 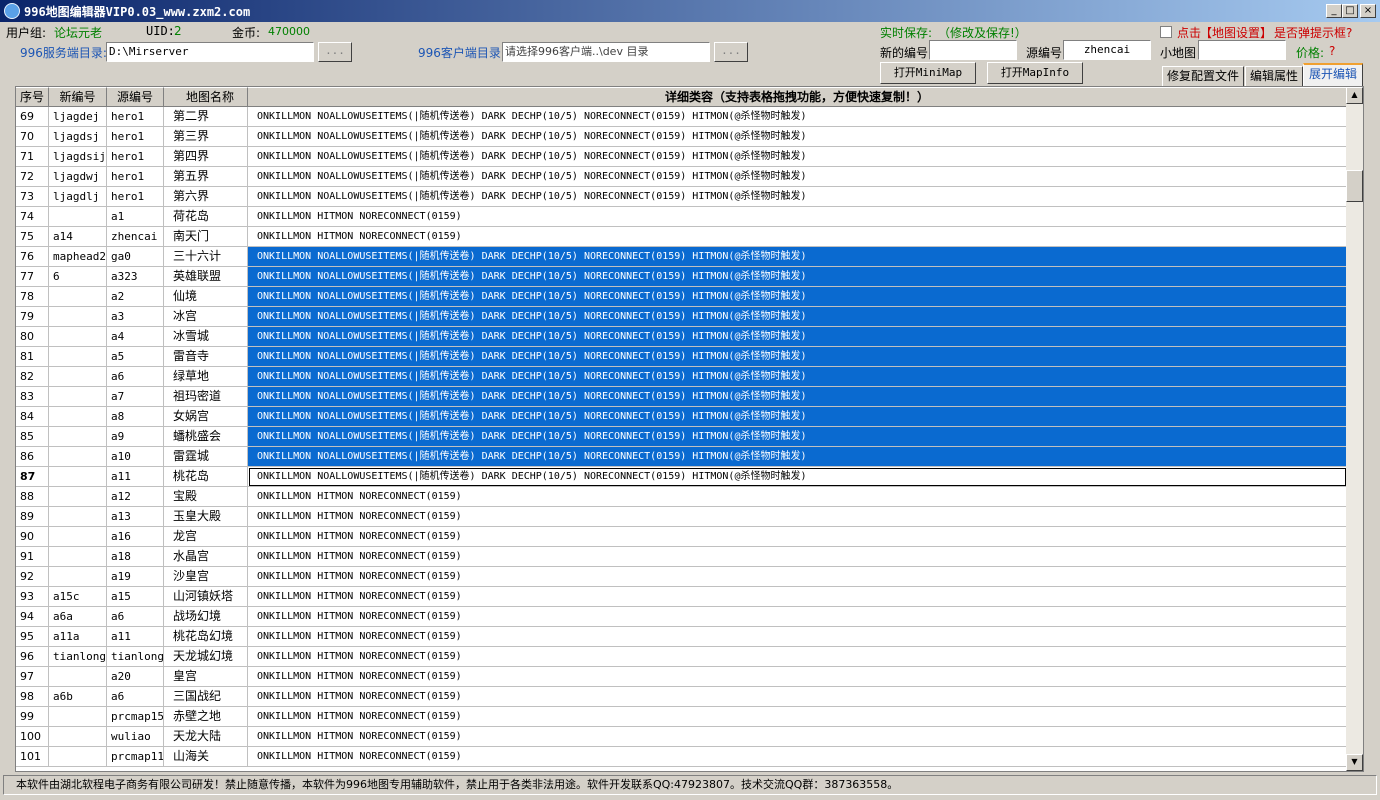 What do you see at coordinates (135, 277) in the screenshot?
I see `source-id-cell: a323` at bounding box center [135, 277].